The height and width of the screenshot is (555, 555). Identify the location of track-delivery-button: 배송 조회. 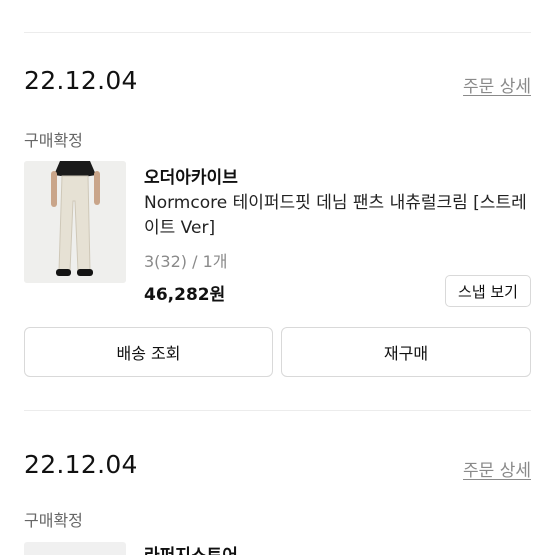
(148, 352).